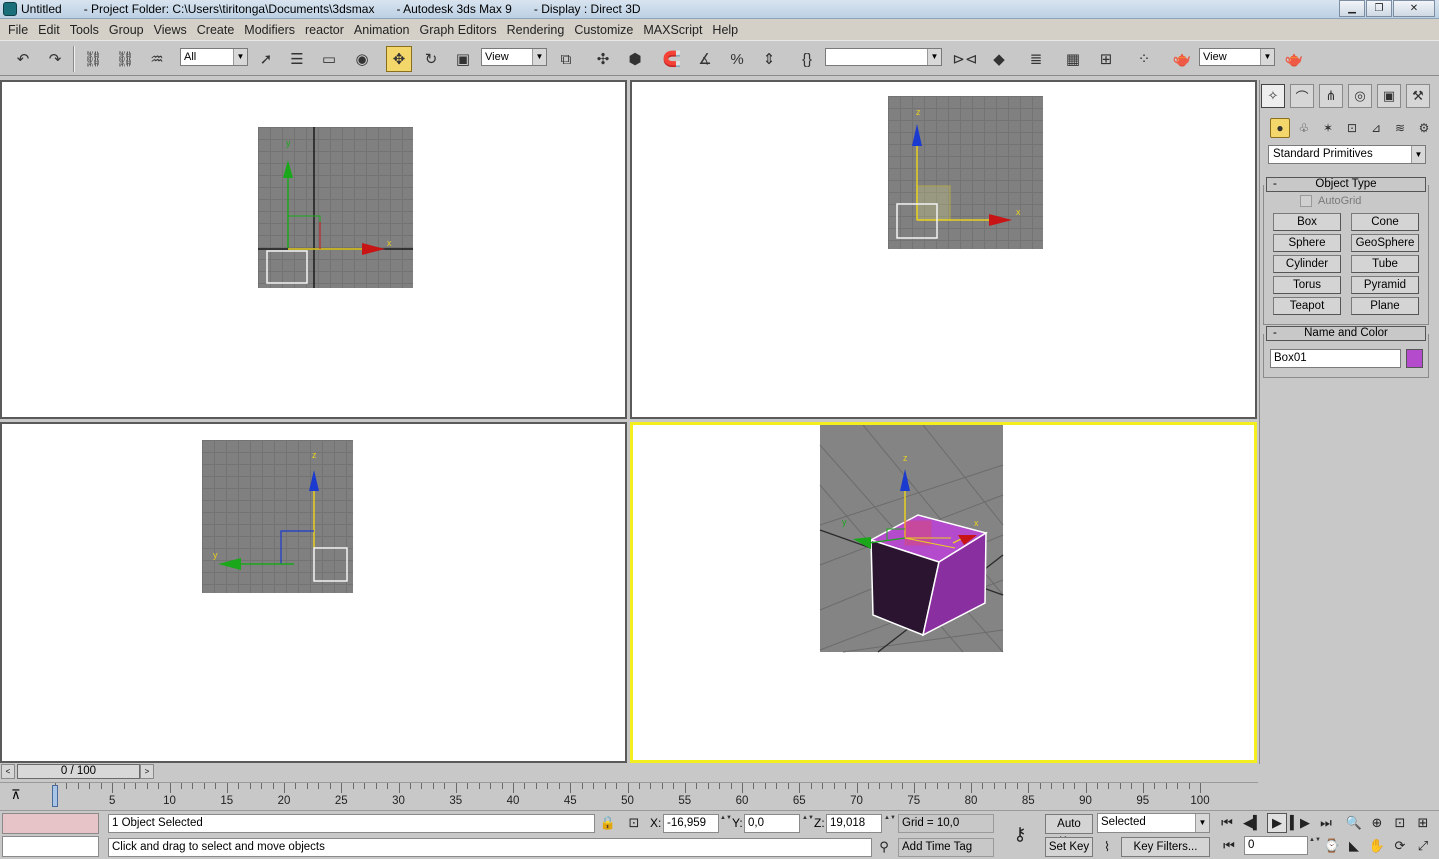  I want to click on menu-rendering: Rendering, so click(536, 30).